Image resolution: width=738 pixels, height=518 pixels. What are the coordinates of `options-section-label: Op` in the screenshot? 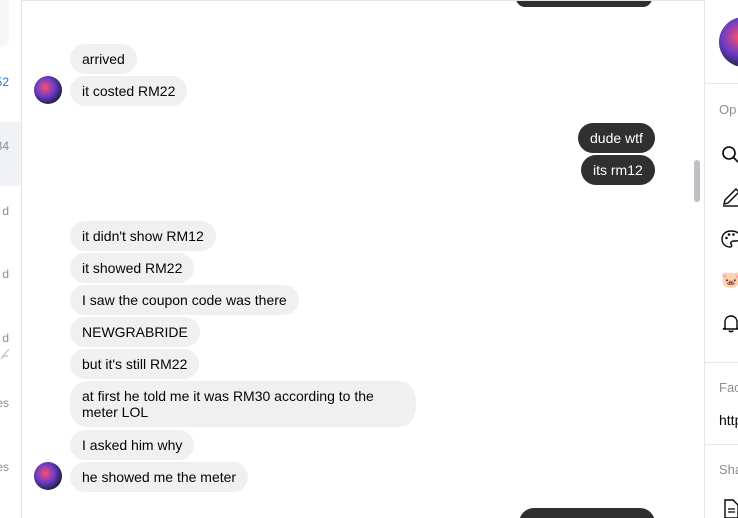 It's located at (728, 109).